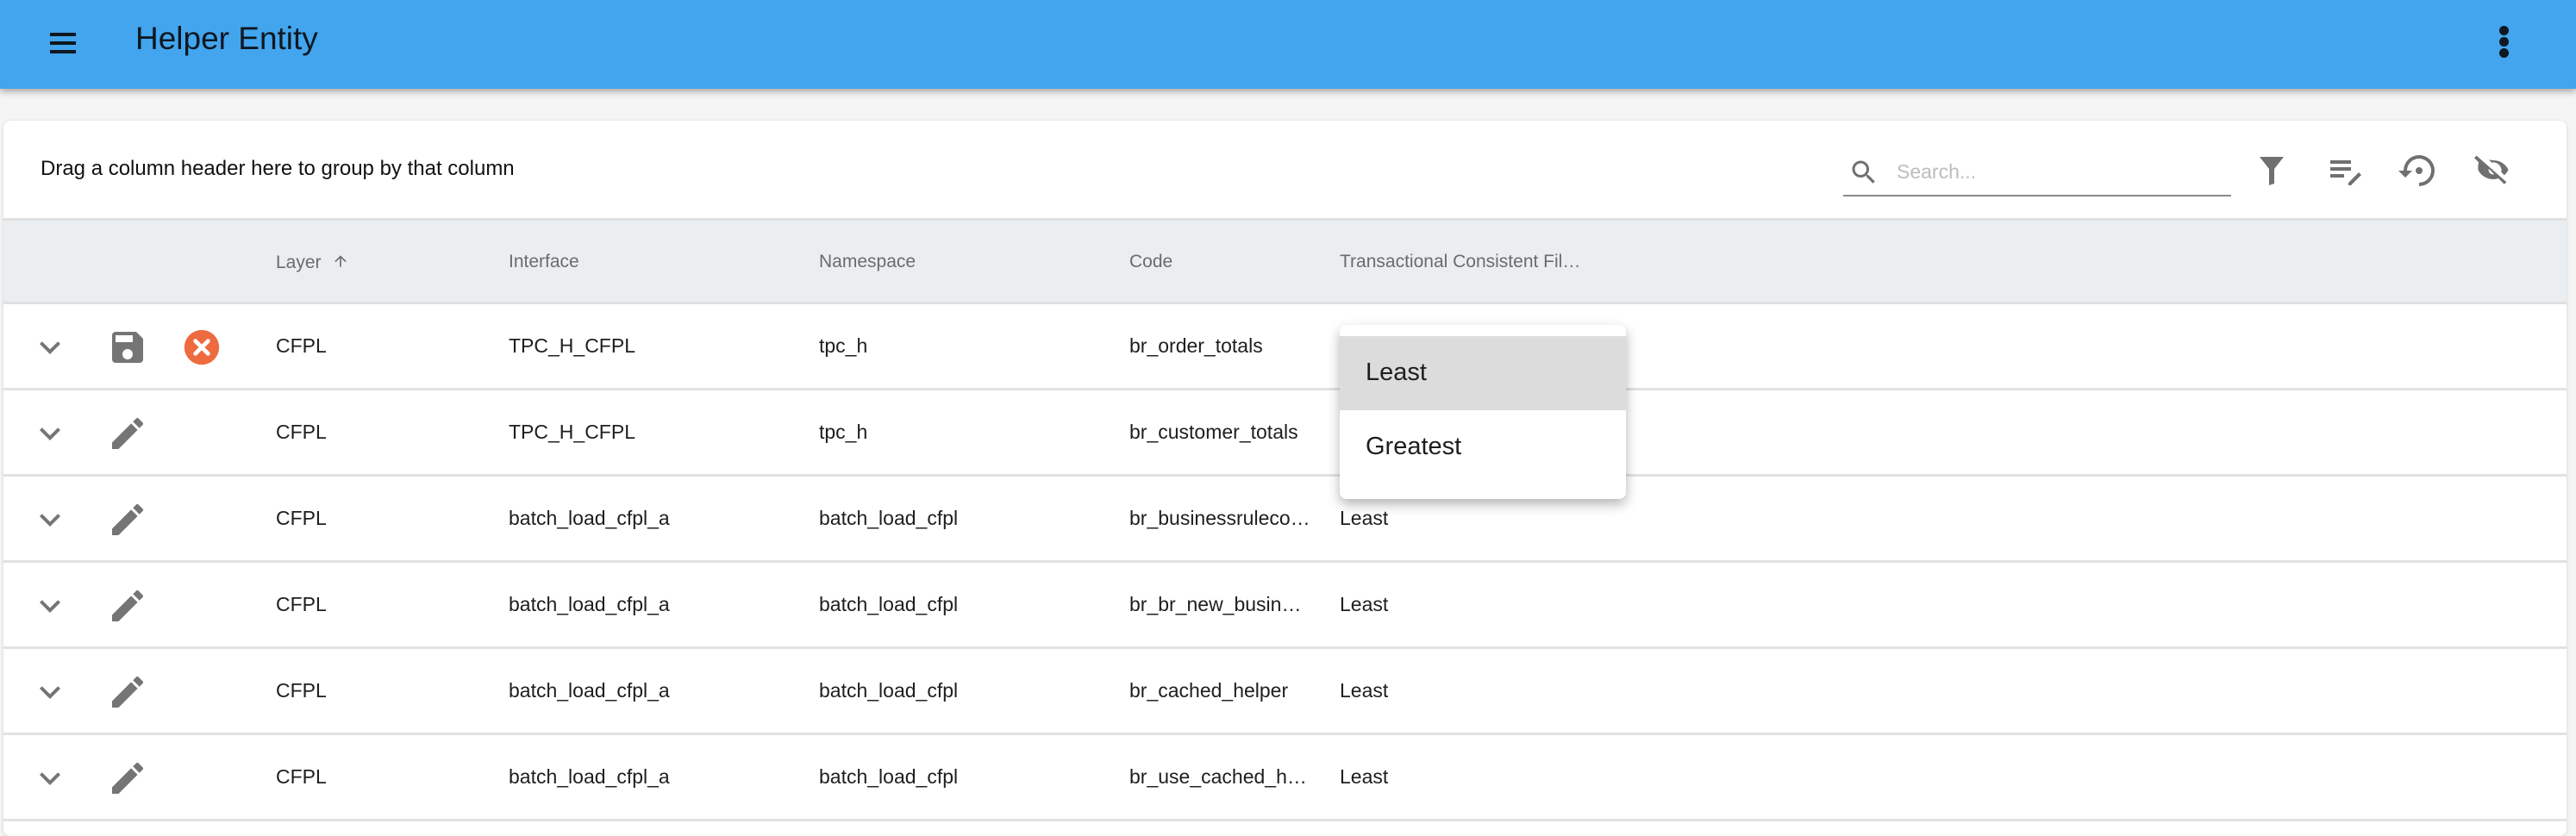 This screenshot has height=836, width=2576. What do you see at coordinates (340, 261) in the screenshot?
I see `sort-ascending-icon` at bounding box center [340, 261].